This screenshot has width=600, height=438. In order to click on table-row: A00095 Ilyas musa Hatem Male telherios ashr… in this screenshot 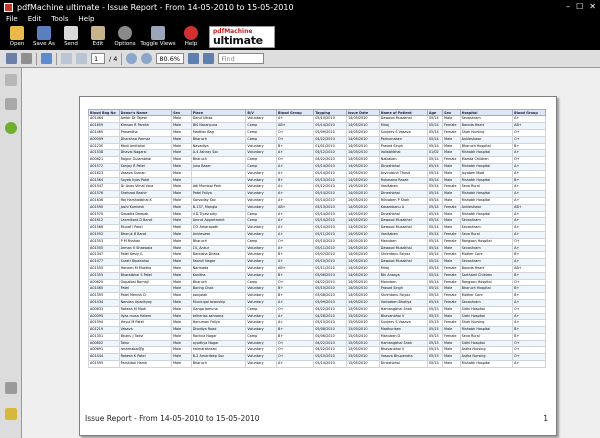, I will do `click(317, 316)`.